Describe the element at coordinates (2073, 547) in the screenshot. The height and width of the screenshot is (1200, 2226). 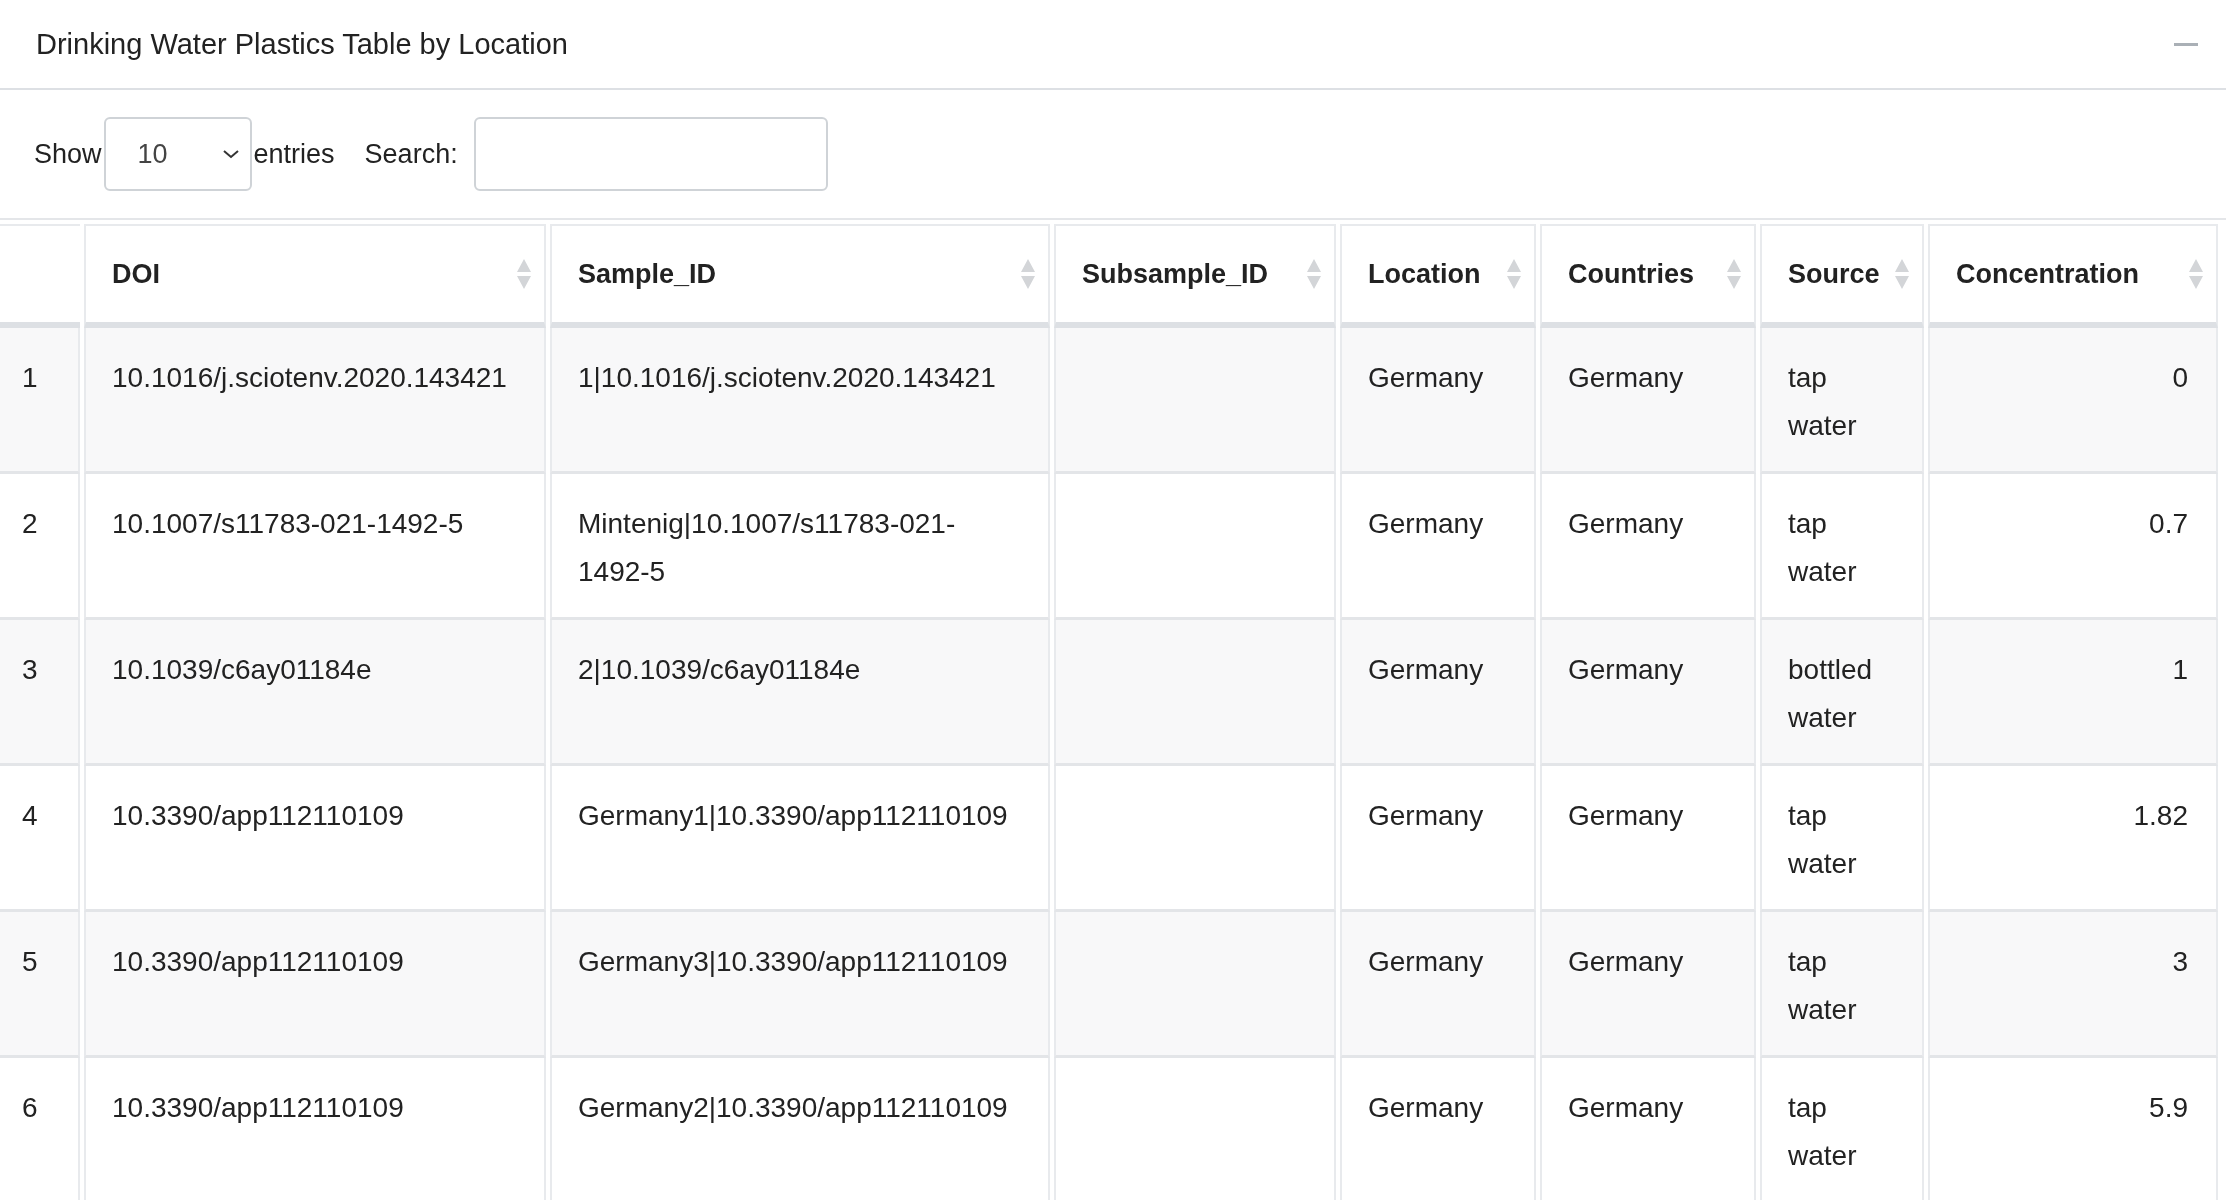
I see `table-cell: 0.7` at that location.